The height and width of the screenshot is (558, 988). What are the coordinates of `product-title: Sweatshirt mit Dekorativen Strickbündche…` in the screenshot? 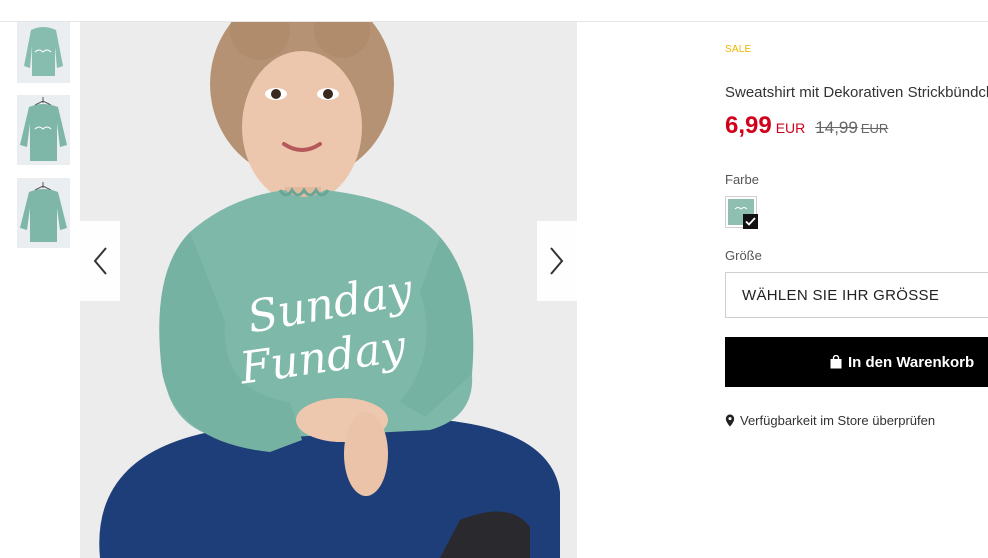 It's located at (856, 92).